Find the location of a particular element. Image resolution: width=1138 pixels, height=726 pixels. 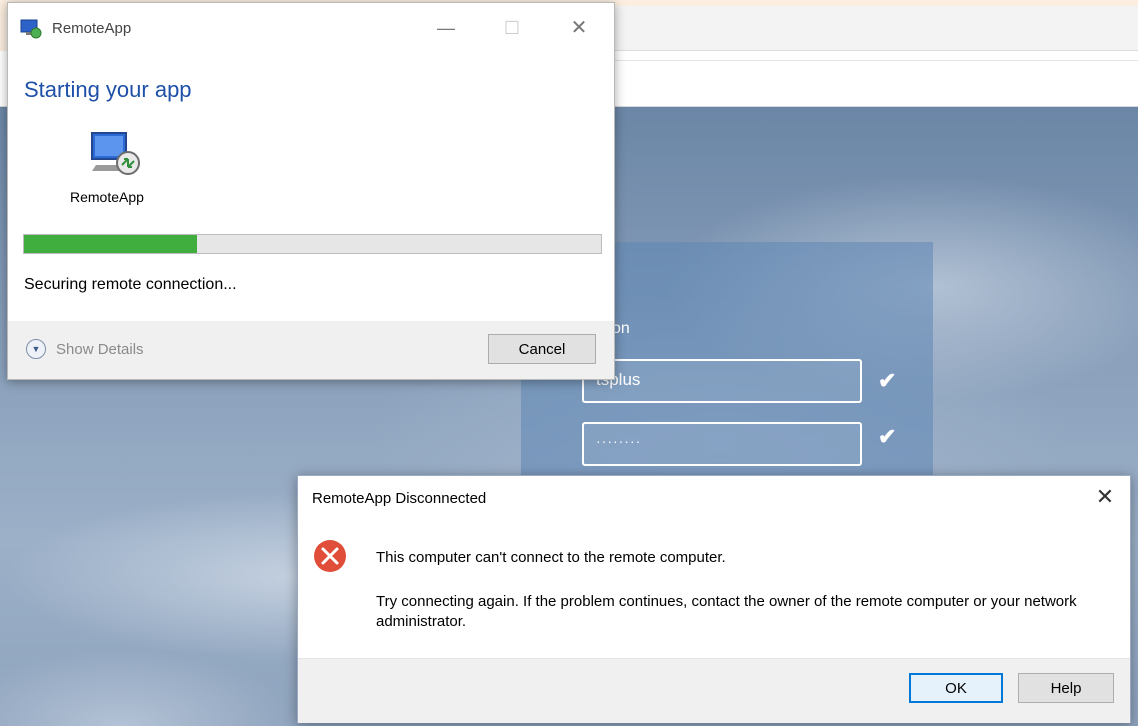

cancel-button: Cancel is located at coordinates (542, 349).